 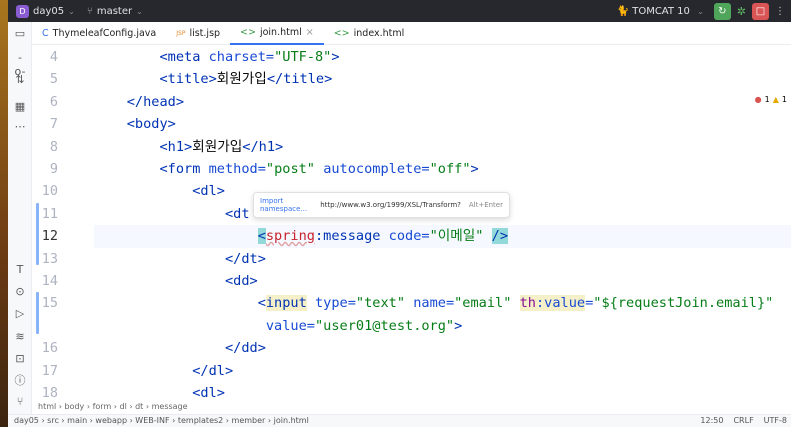 What do you see at coordinates (117, 11) in the screenshot?
I see `branch-selector: ⑂ master ⌄` at bounding box center [117, 11].